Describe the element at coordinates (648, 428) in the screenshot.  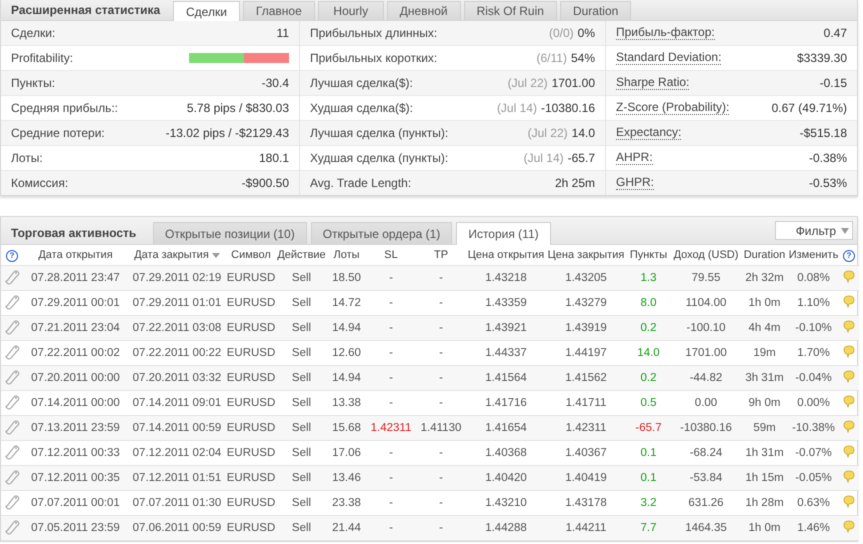
I see `pips: -65.7` at that location.